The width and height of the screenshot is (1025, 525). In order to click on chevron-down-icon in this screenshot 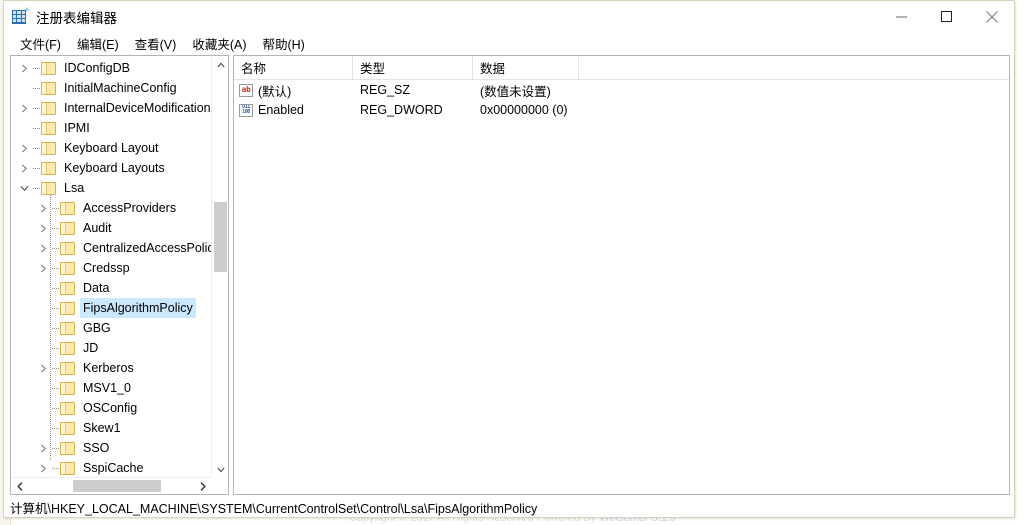, I will do `click(24, 188)`.